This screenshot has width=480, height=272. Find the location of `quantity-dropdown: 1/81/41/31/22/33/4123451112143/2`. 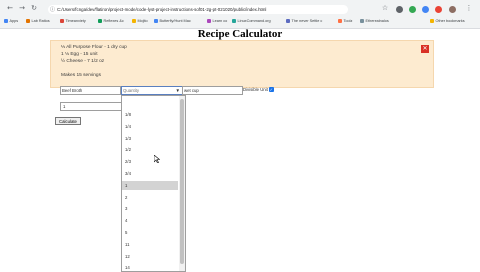

quantity-dropdown: 1/81/41/31/22/33/4123451112143/2 is located at coordinates (153, 183).